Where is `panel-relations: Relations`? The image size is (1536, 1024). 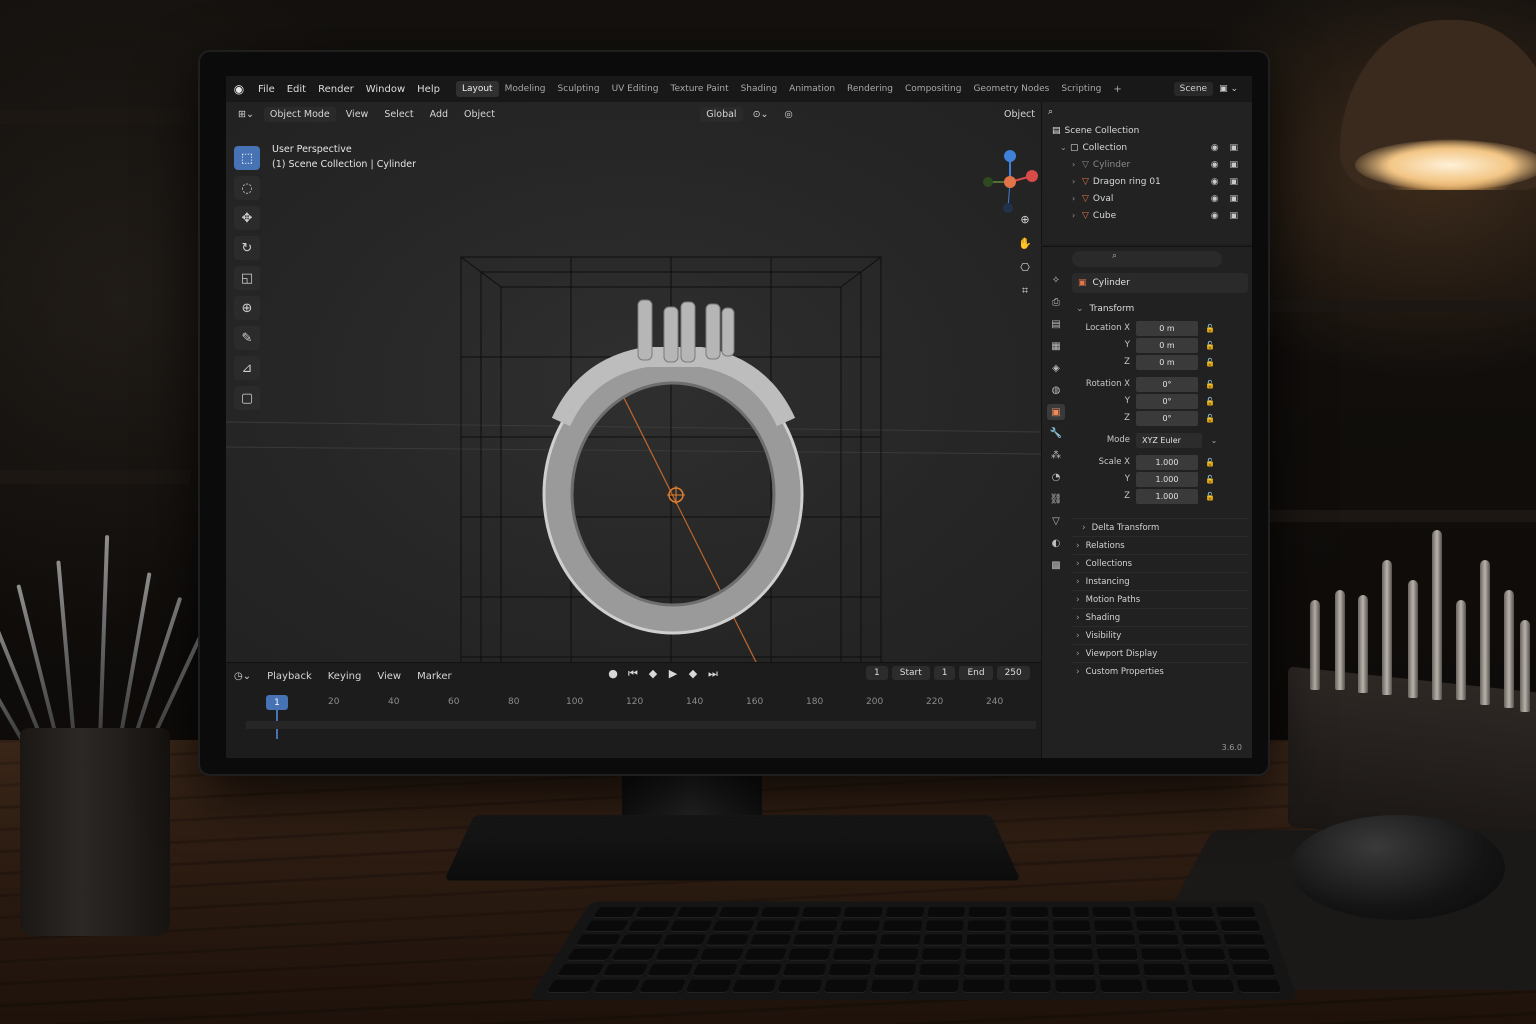
panel-relations: Relations is located at coordinates (1160, 545).